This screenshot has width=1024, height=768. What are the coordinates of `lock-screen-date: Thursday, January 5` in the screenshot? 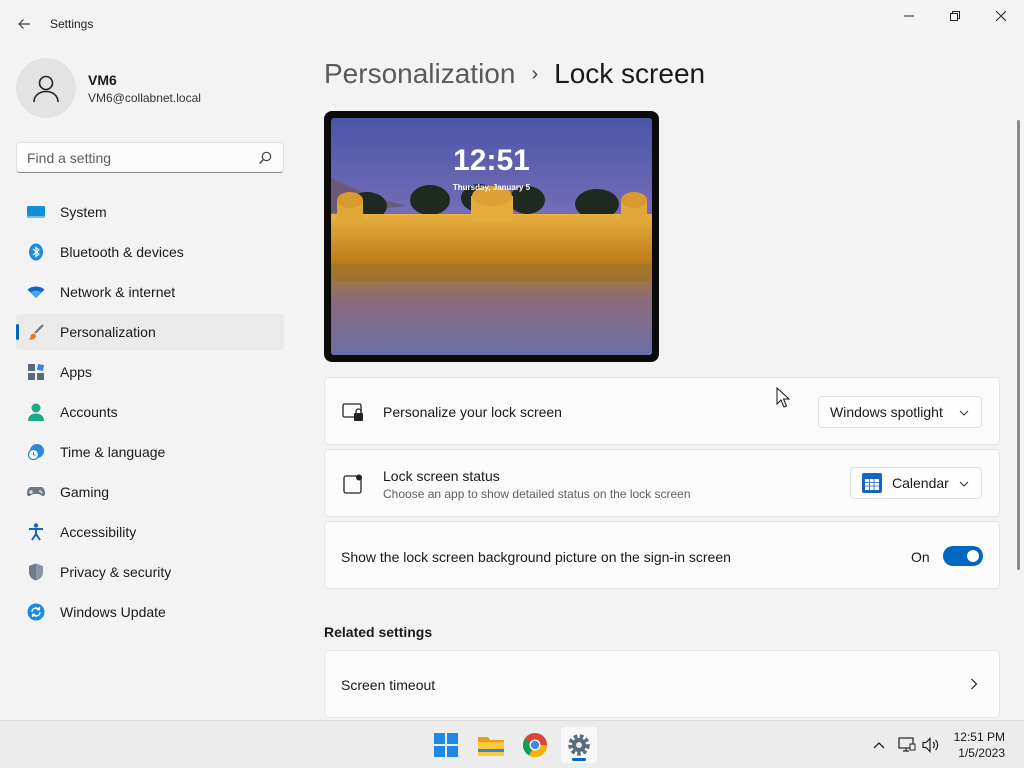 It's located at (491, 187).